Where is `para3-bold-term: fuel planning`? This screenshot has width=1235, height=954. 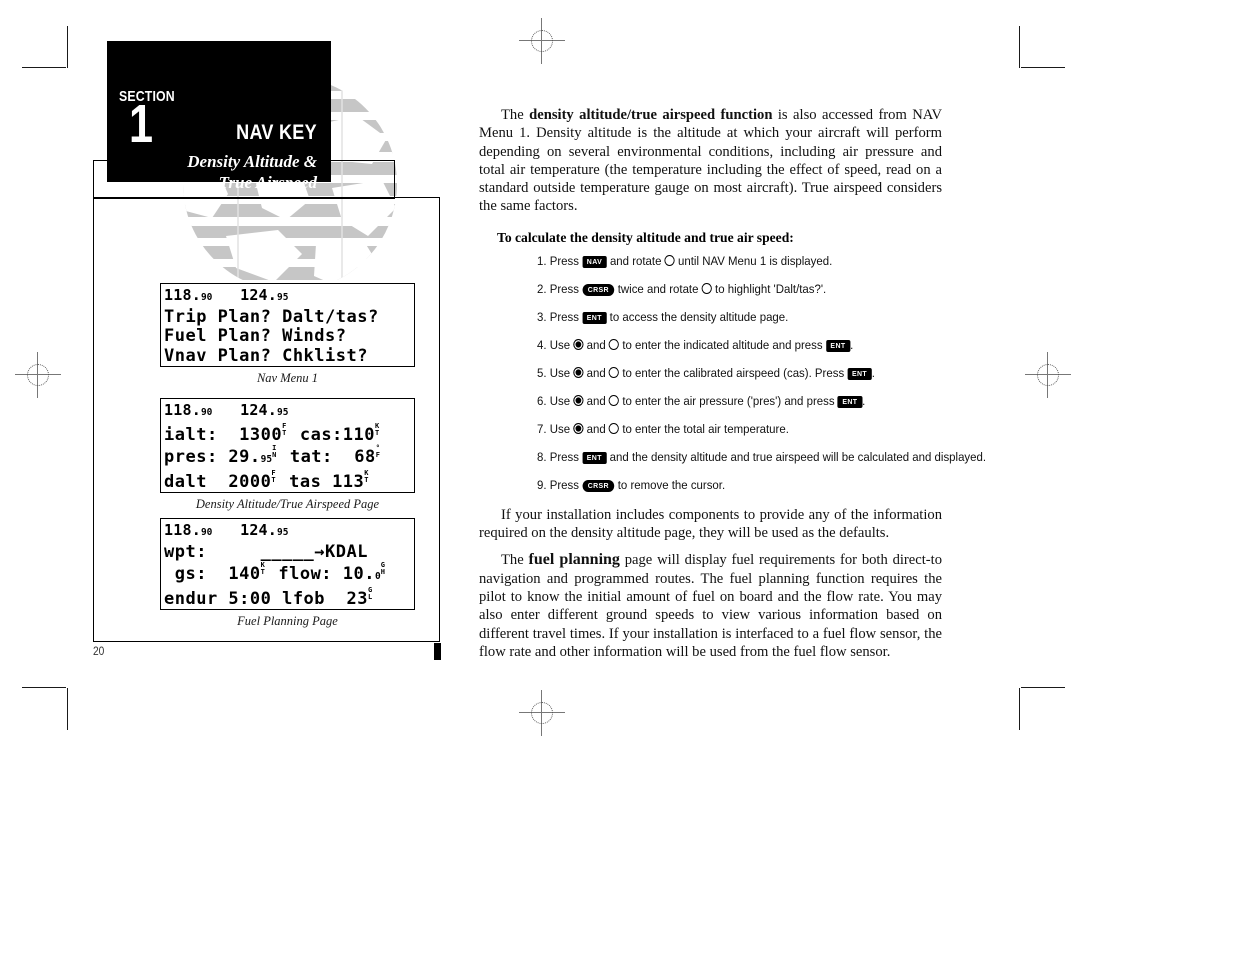
para3-bold-term: fuel planning is located at coordinates (574, 560).